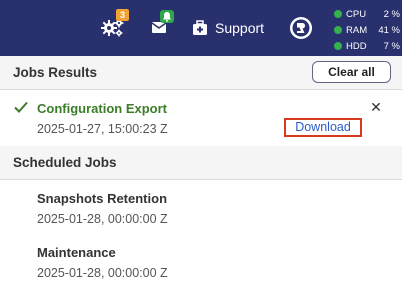  I want to click on jobs-results-title: Jobs Results, so click(55, 72).